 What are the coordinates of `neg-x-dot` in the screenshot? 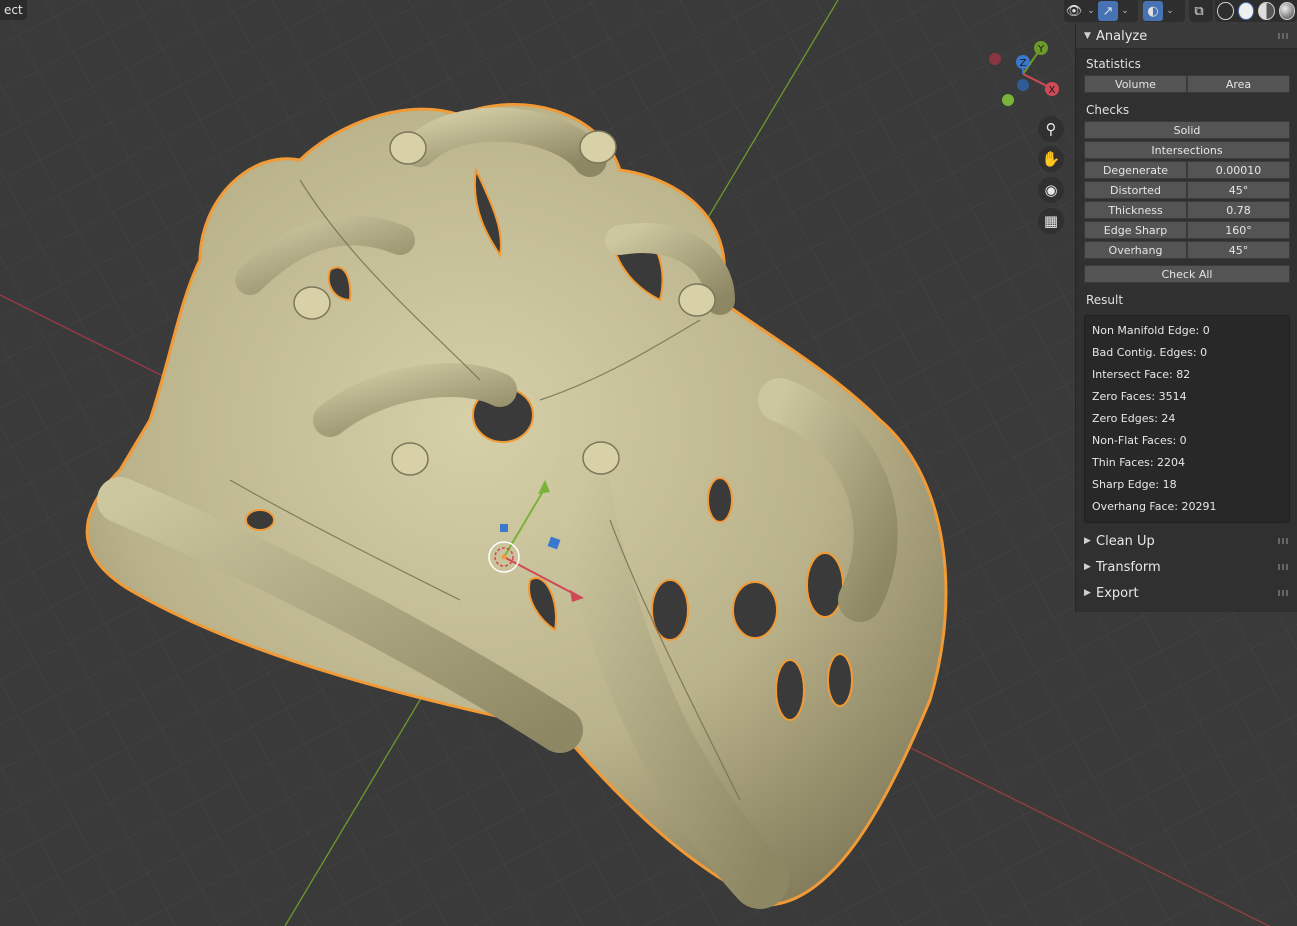 It's located at (995, 59).